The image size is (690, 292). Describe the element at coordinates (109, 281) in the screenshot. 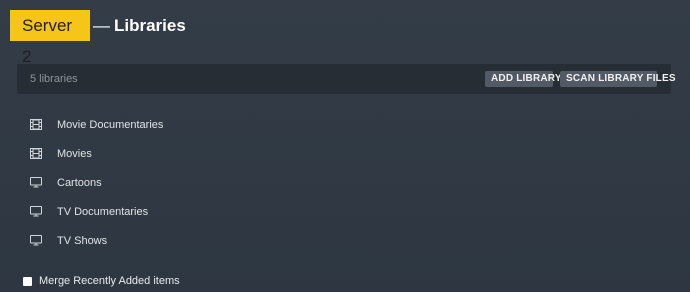

I see `merge-recently-added-label: Merge Recently Added items` at that location.